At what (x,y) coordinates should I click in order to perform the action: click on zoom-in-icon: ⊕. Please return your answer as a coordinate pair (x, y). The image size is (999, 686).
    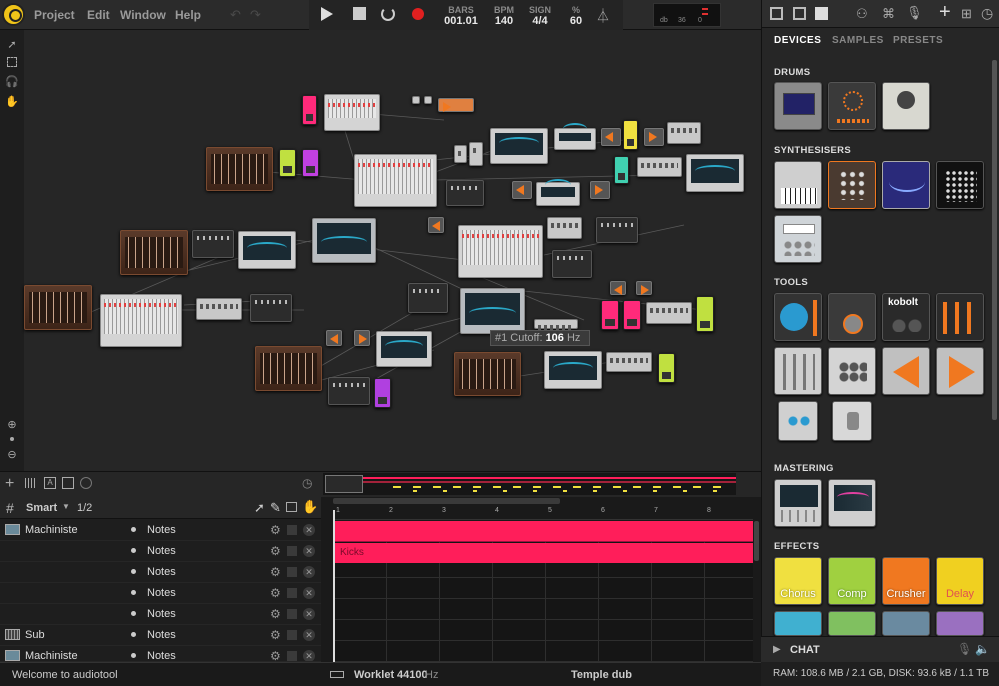
    Looking at the image, I should click on (12, 425).